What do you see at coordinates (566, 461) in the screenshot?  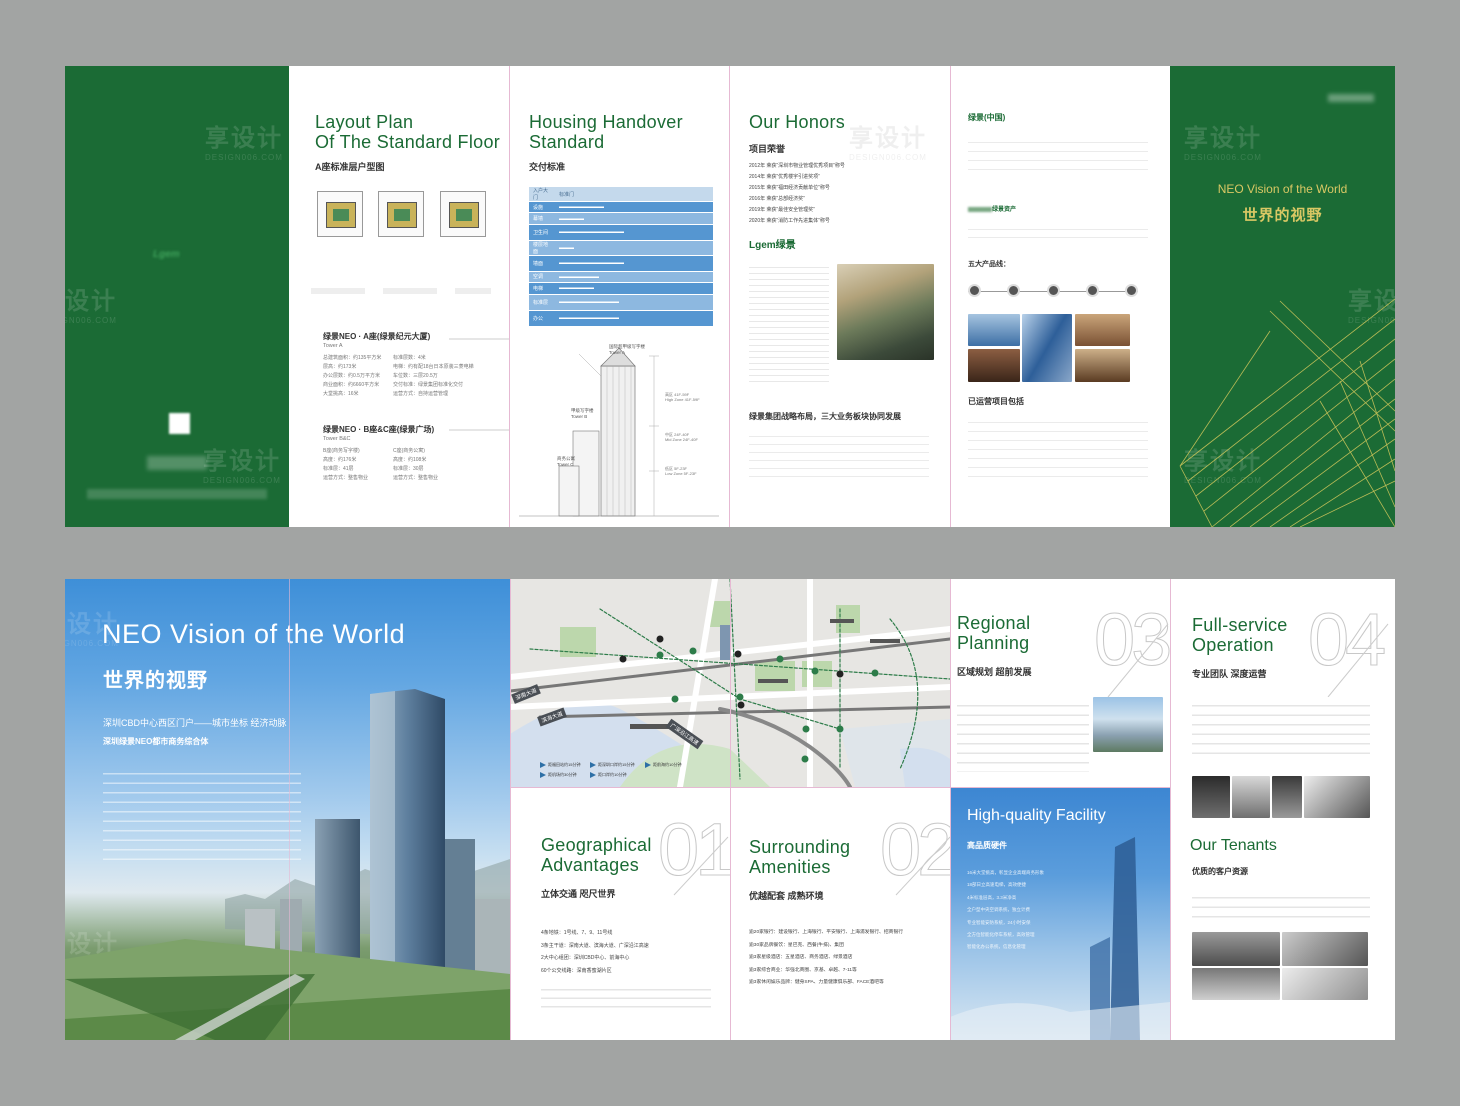 I see `tower-c-label: 商务公寓 Tower C` at bounding box center [566, 461].